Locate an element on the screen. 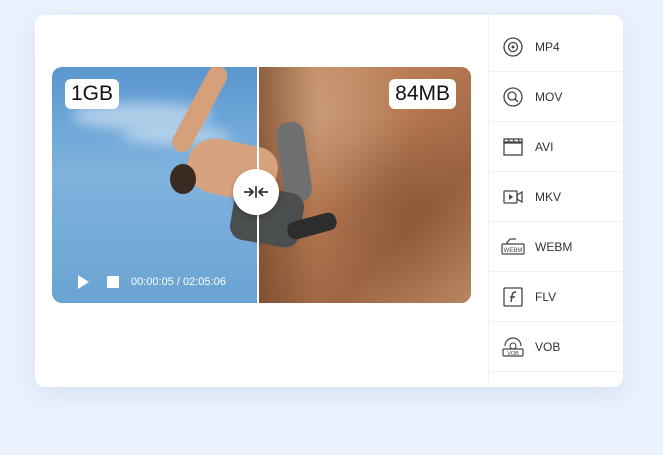  svg-text: WEBM is located at coordinates (513, 251).